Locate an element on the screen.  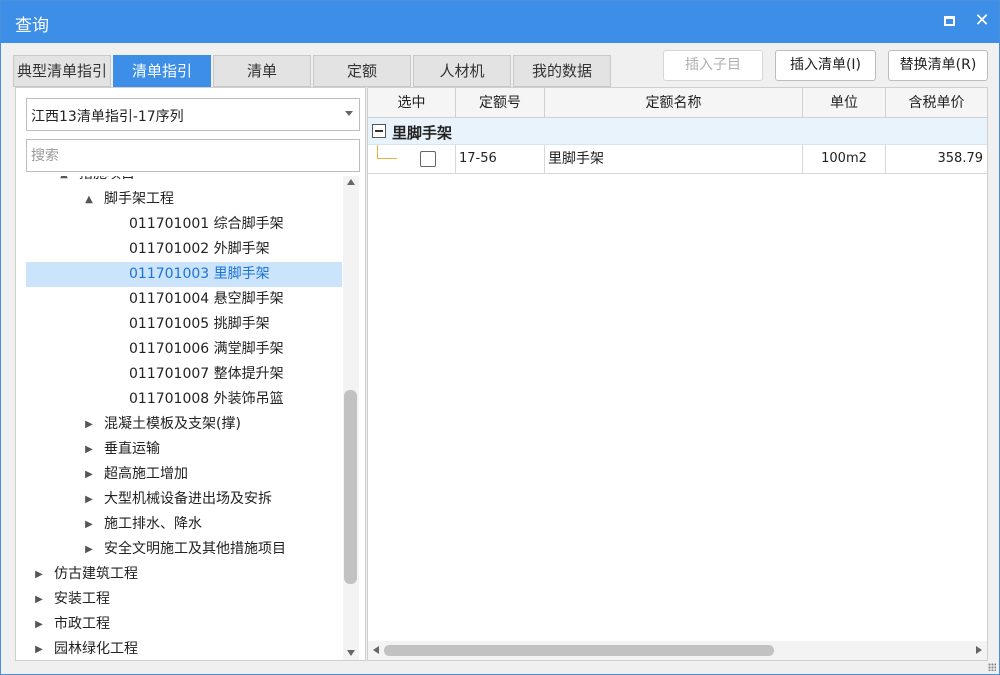
tree-node-label: 施工排水、降水 is located at coordinates (153, 524).